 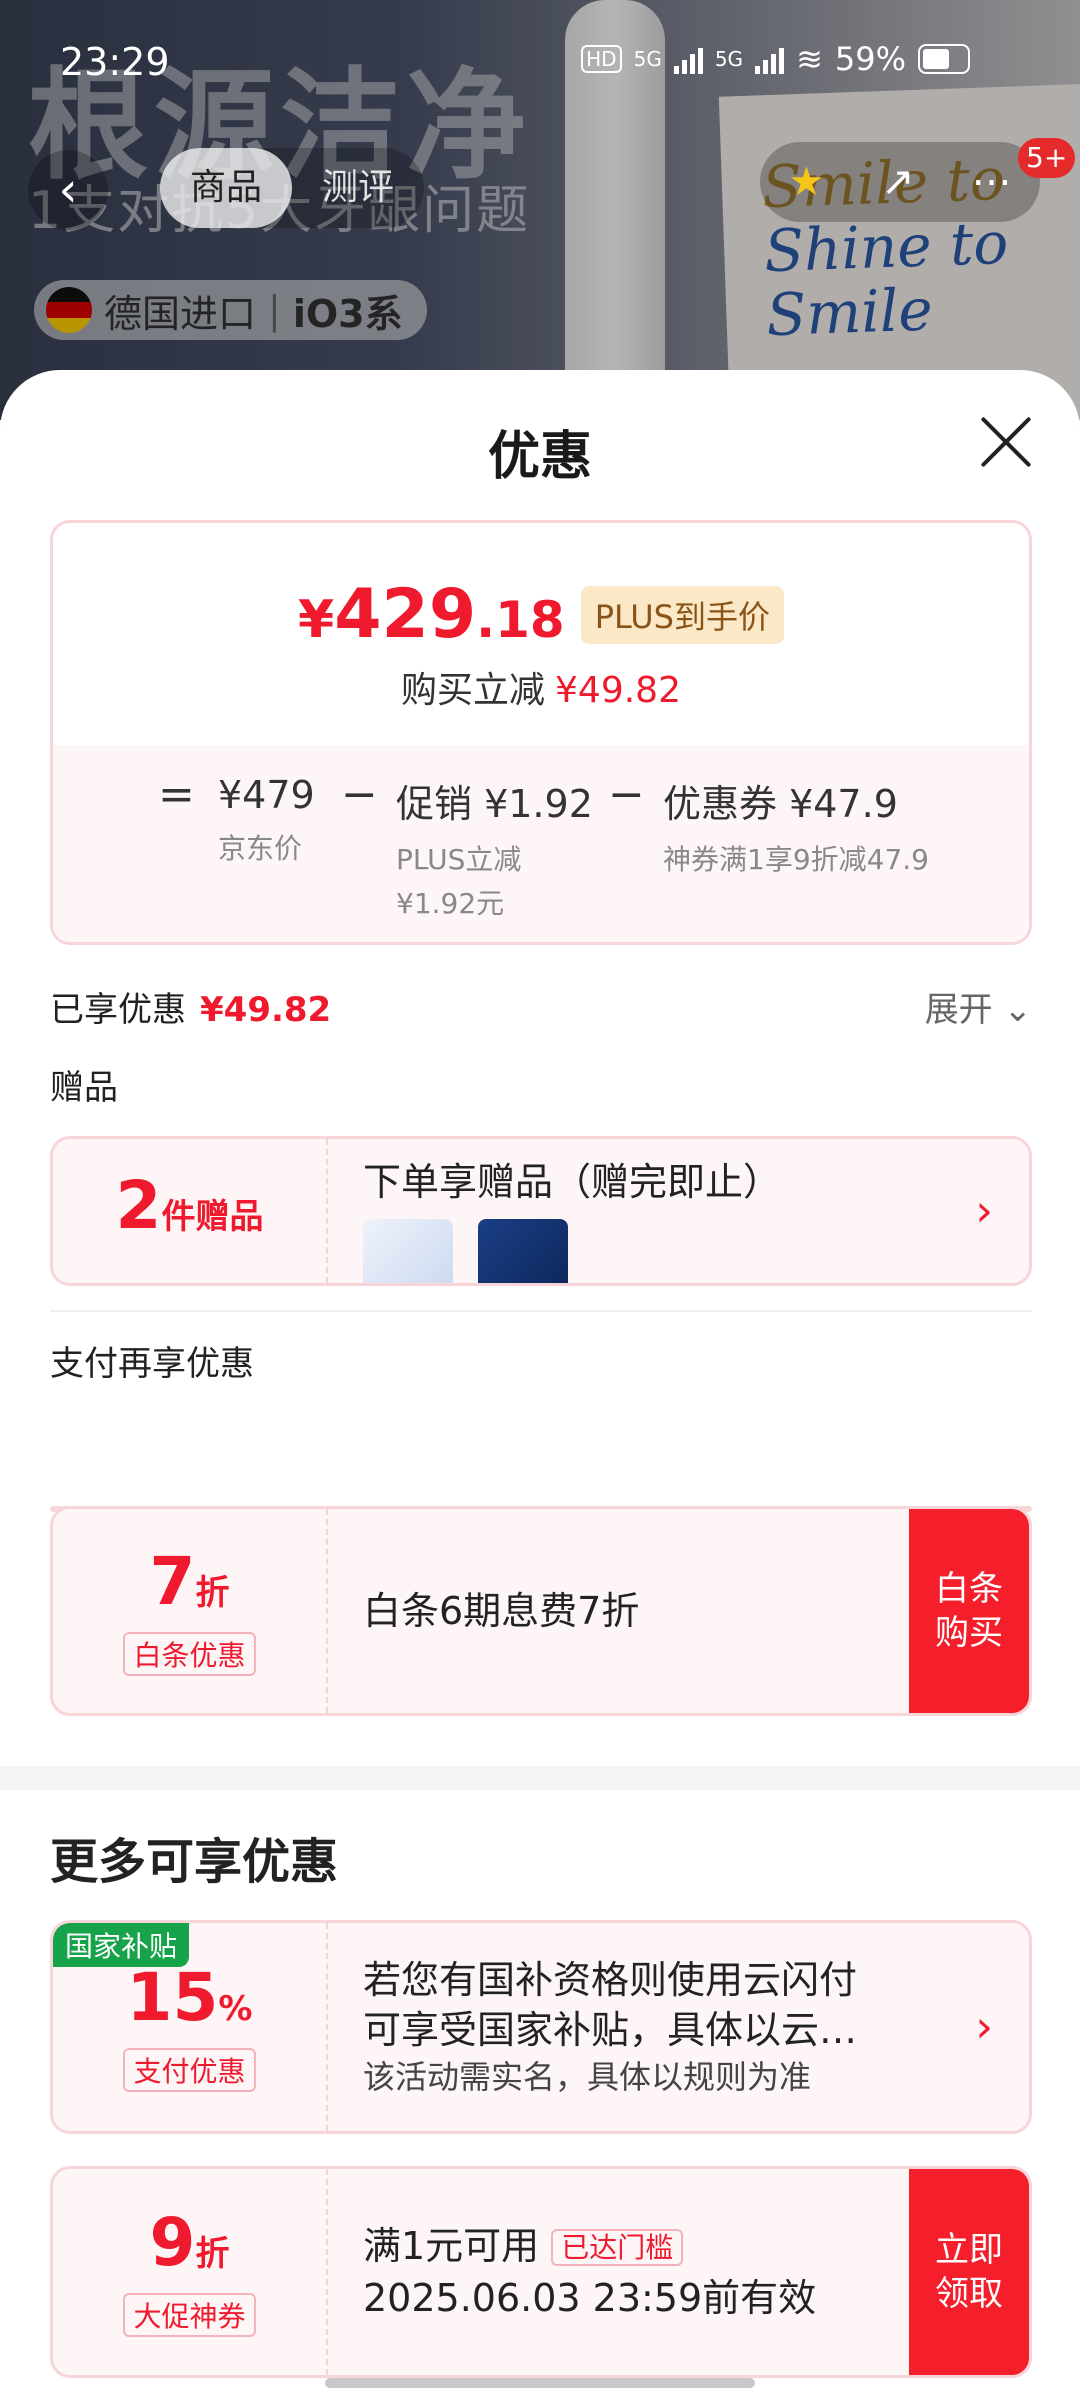 What do you see at coordinates (796, 829) in the screenshot?
I see `coupon-discount: 优惠券 ¥47.9 神券满1享9折减47.9` at bounding box center [796, 829].